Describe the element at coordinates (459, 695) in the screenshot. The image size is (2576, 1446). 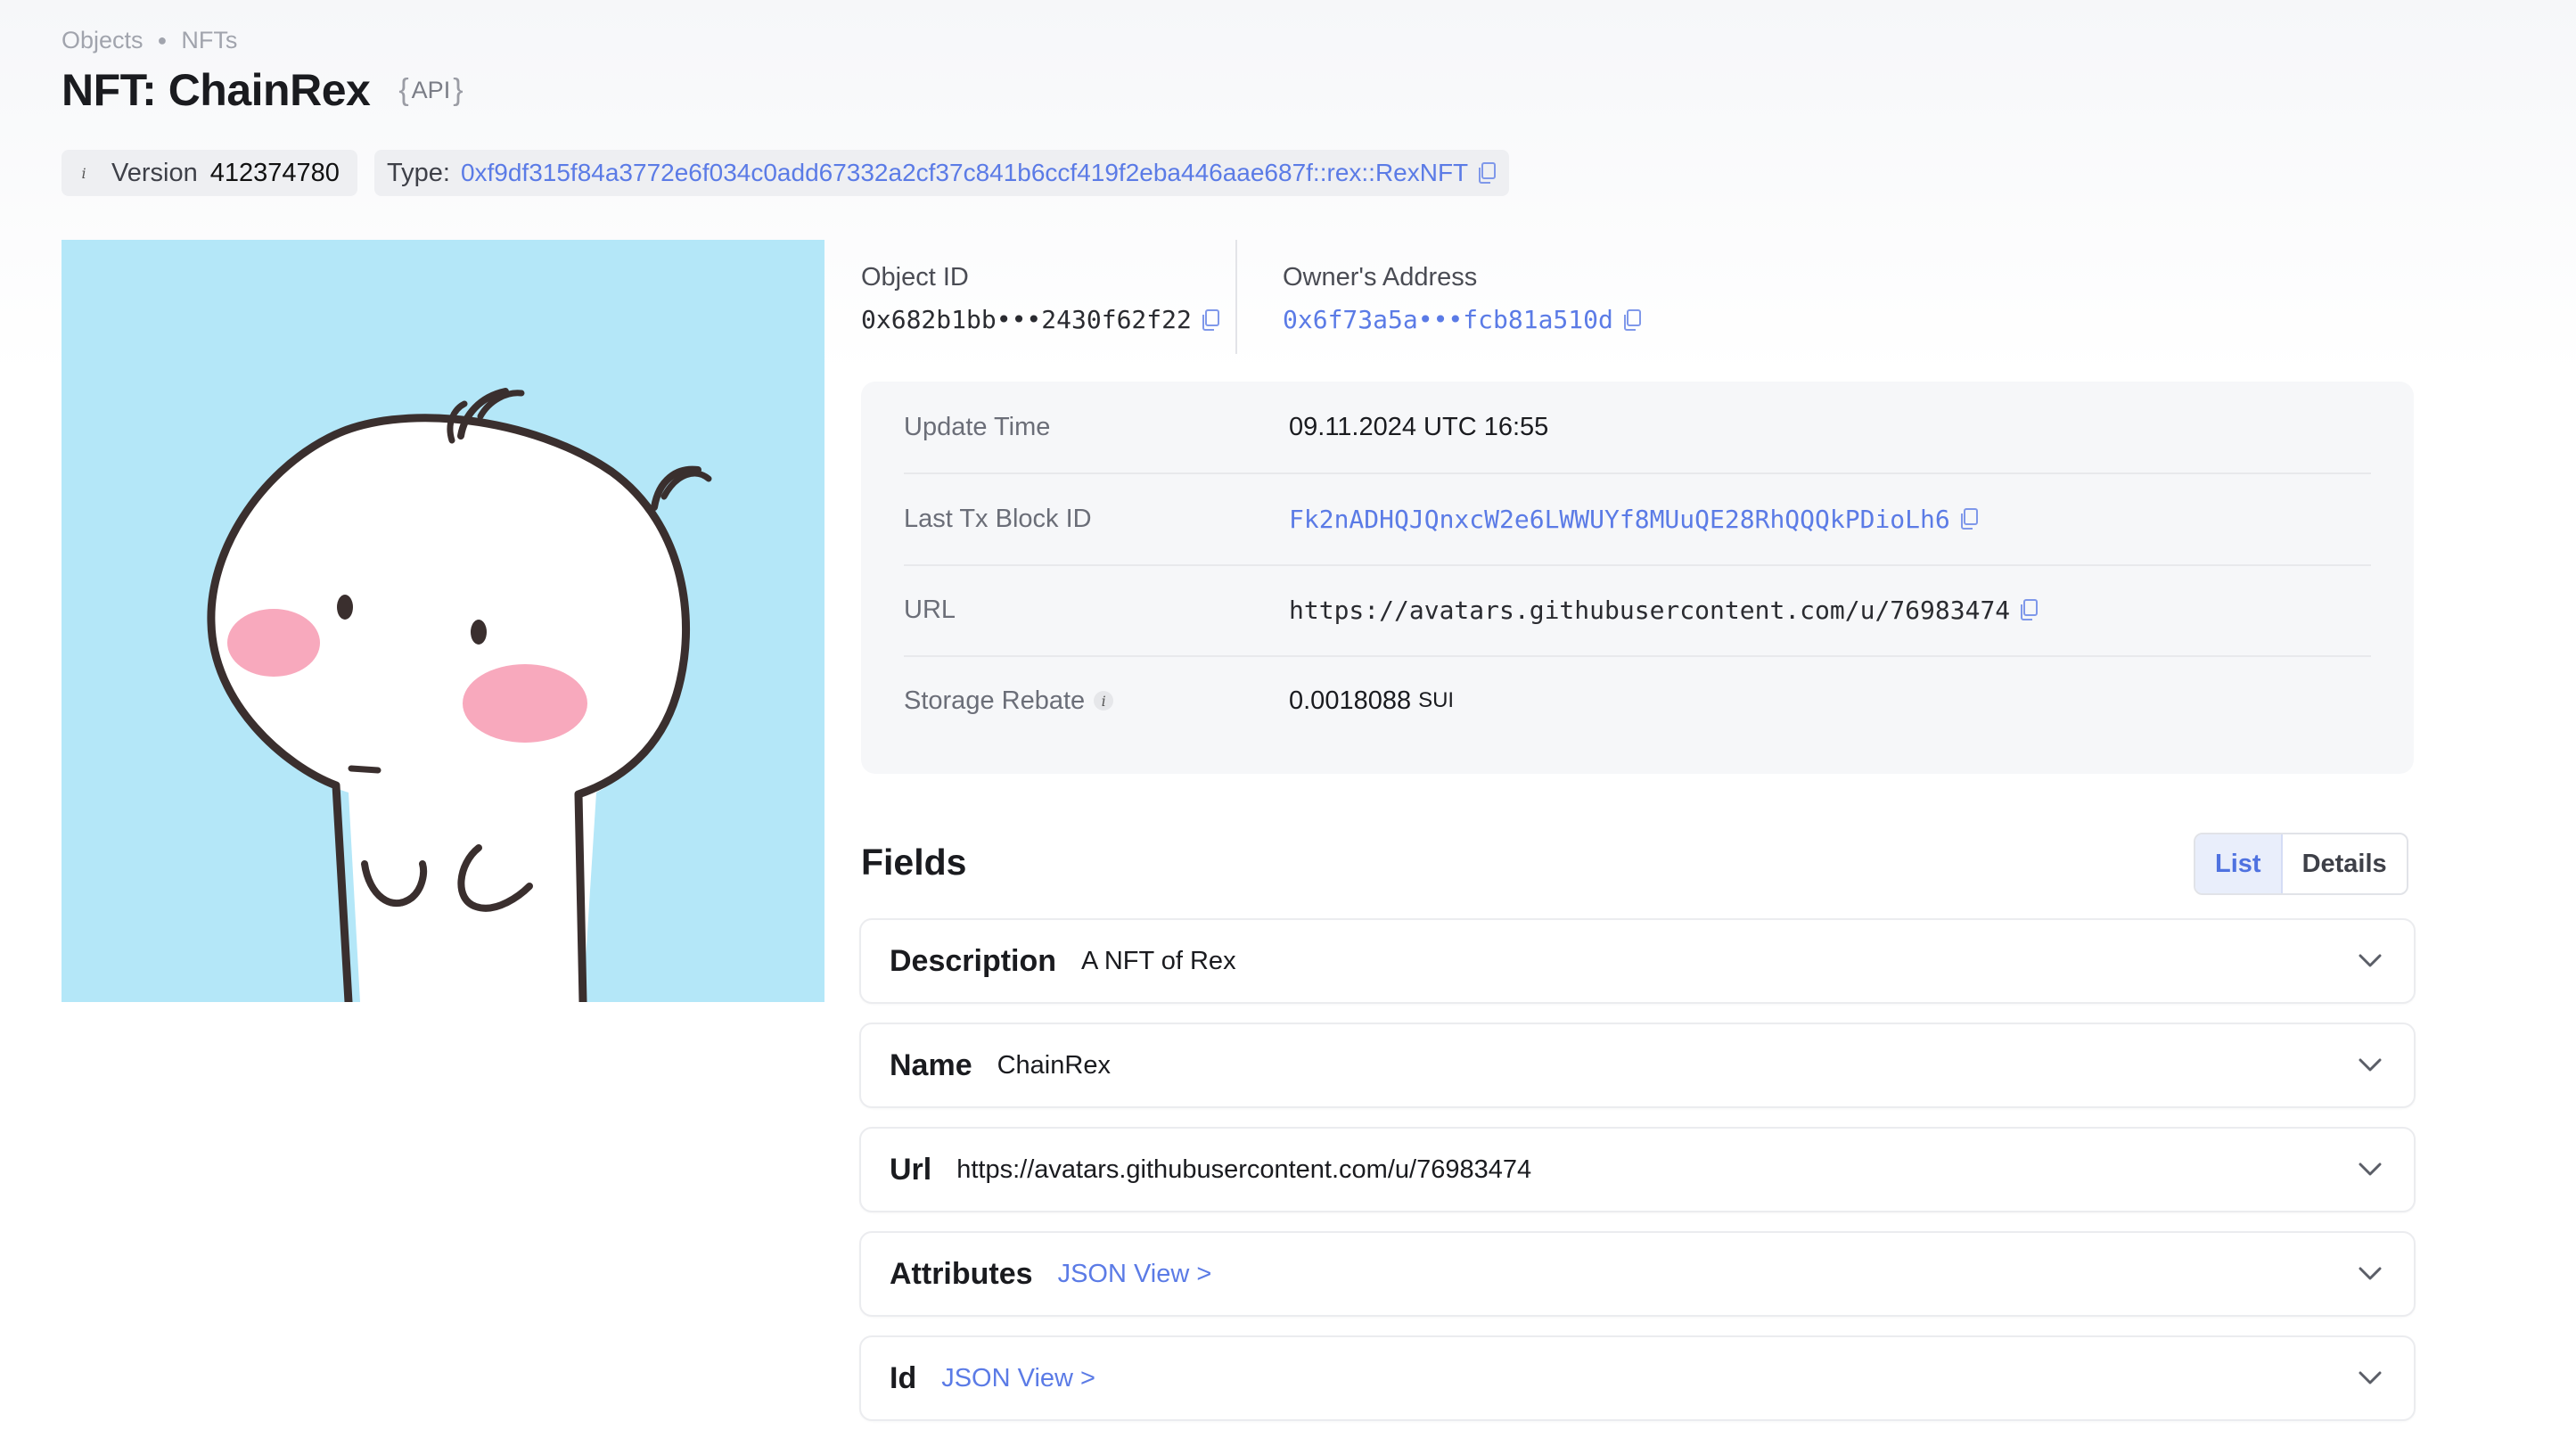
I see `nft-character-illustration` at that location.